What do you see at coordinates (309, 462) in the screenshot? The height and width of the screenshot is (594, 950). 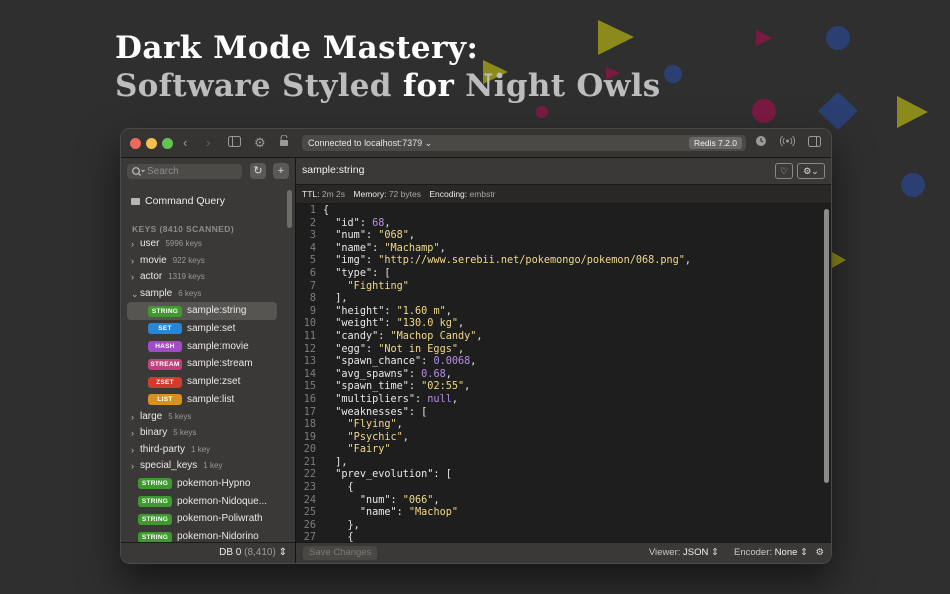 I see `line-number: 21` at bounding box center [309, 462].